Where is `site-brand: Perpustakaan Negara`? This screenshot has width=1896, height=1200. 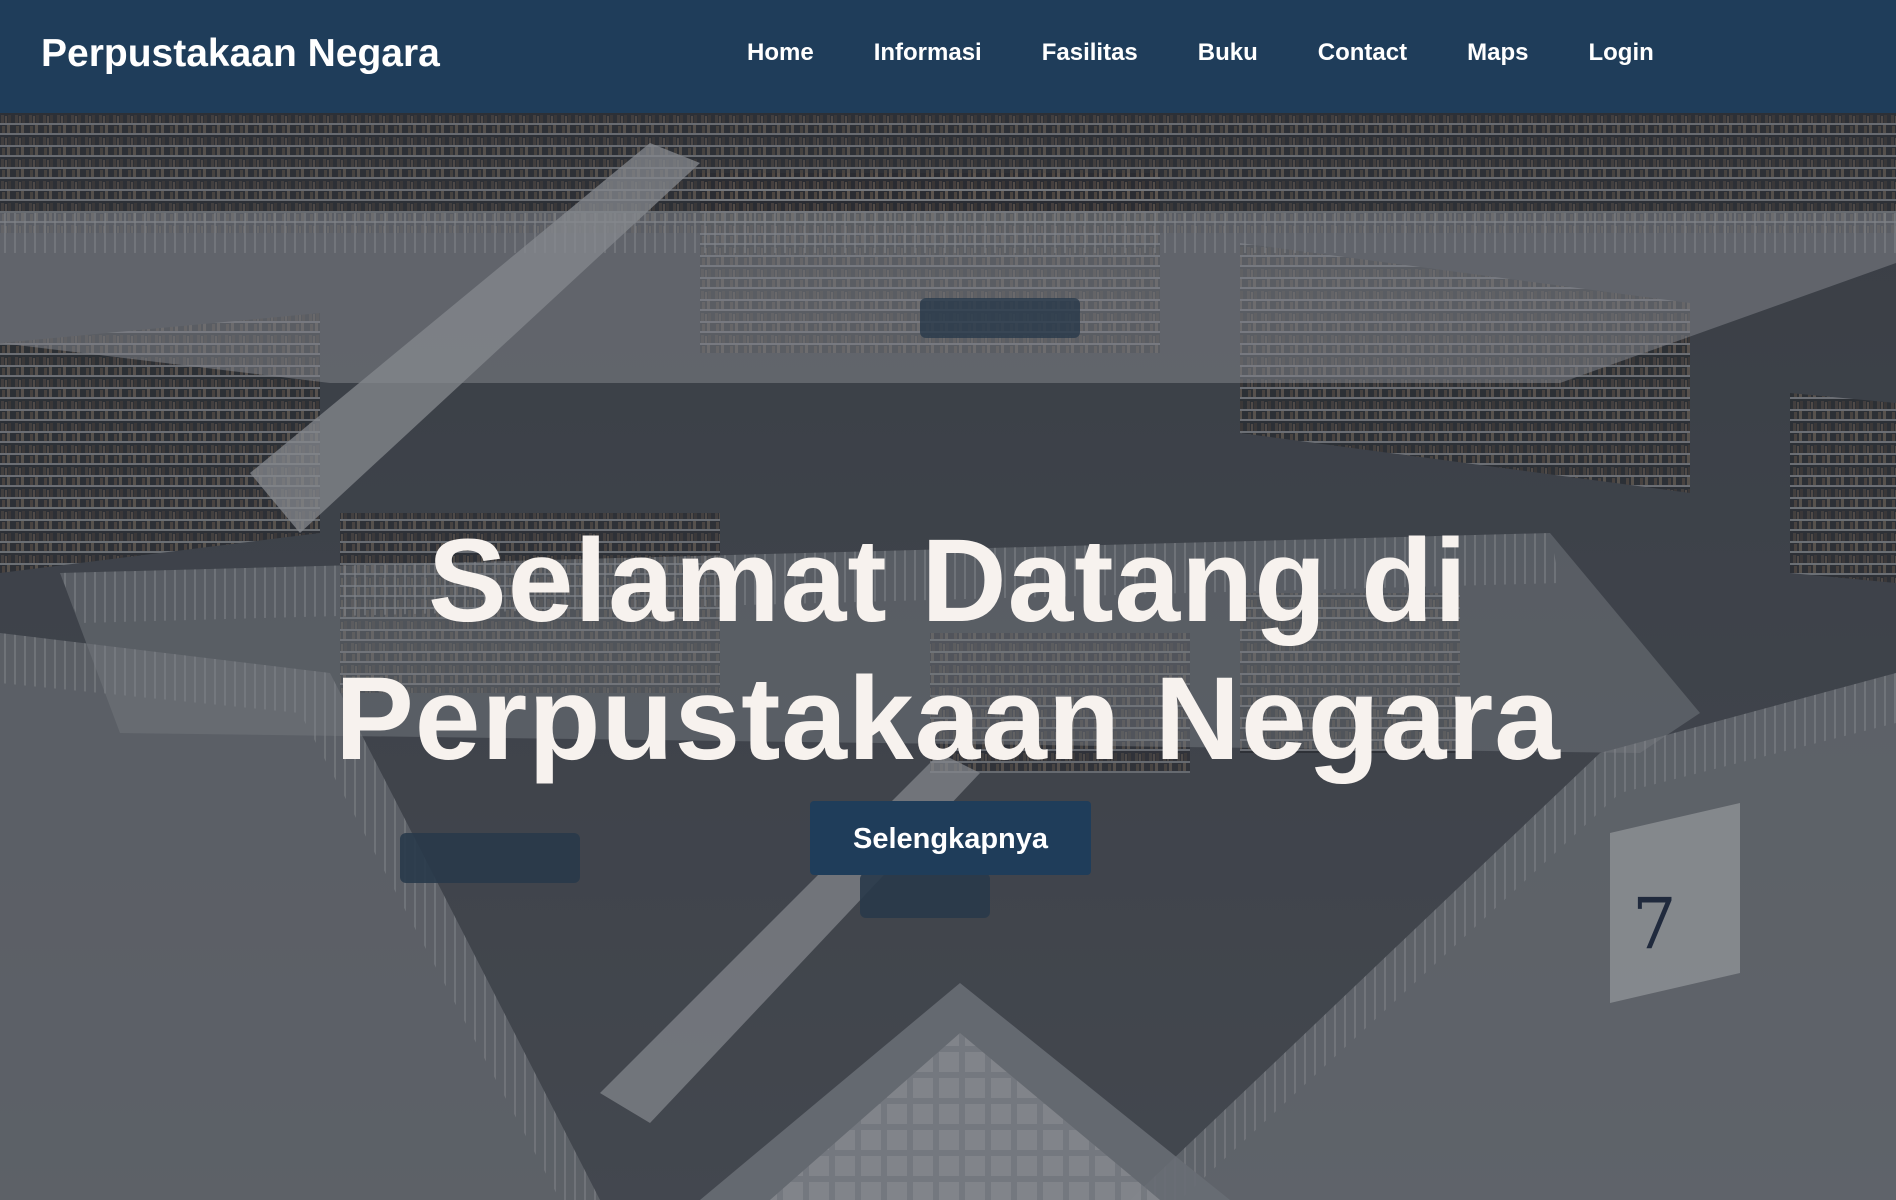 site-brand: Perpustakaan Negara is located at coordinates (240, 54).